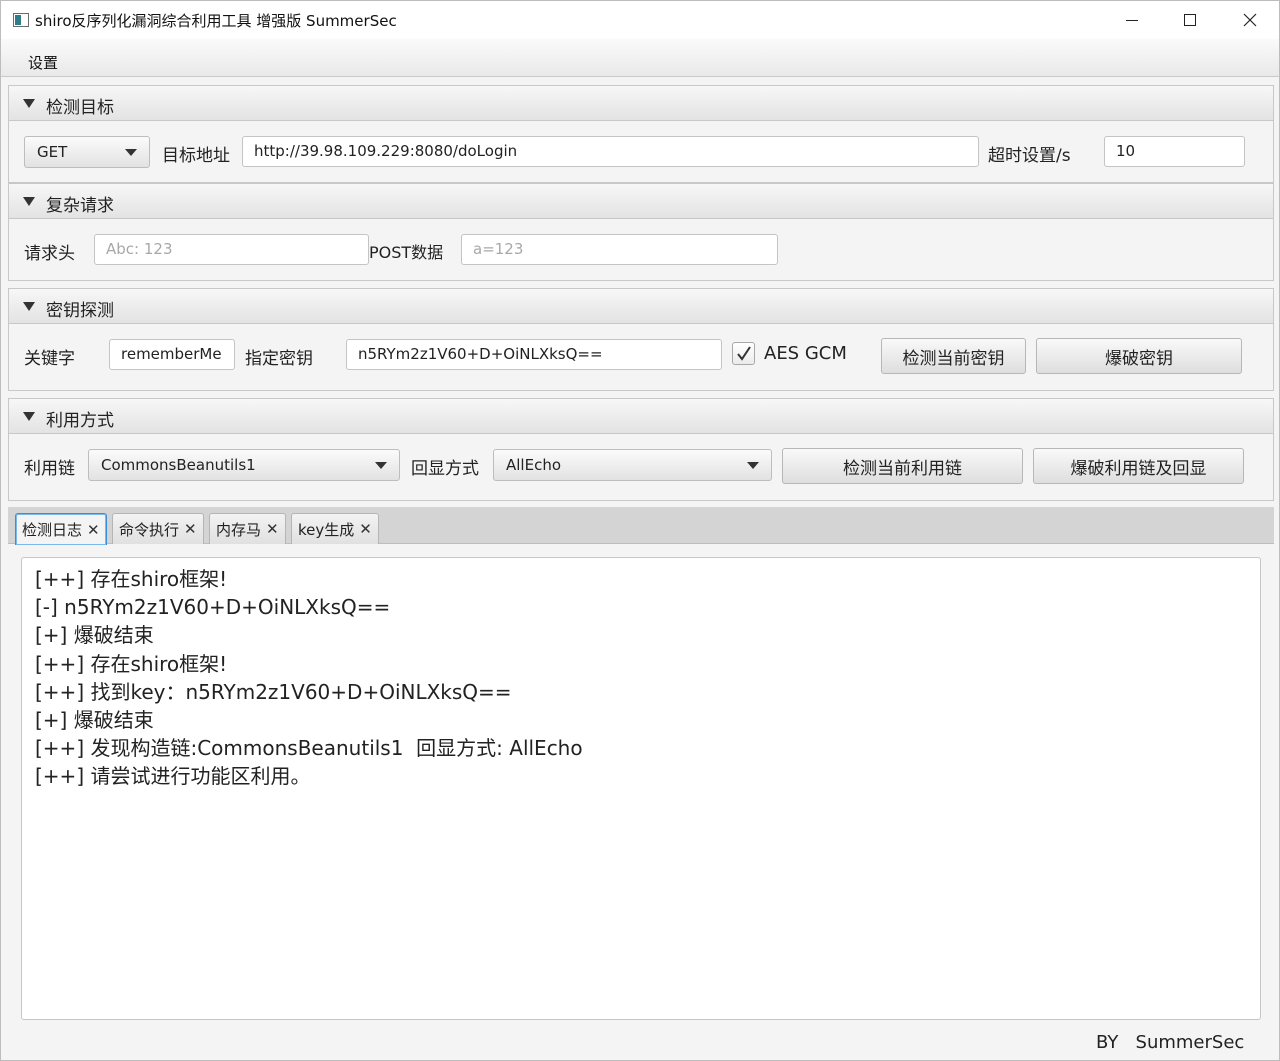  I want to click on log-line: [-] n5RYm2z1V60+D+OiNLXksQ==, so click(213, 607).